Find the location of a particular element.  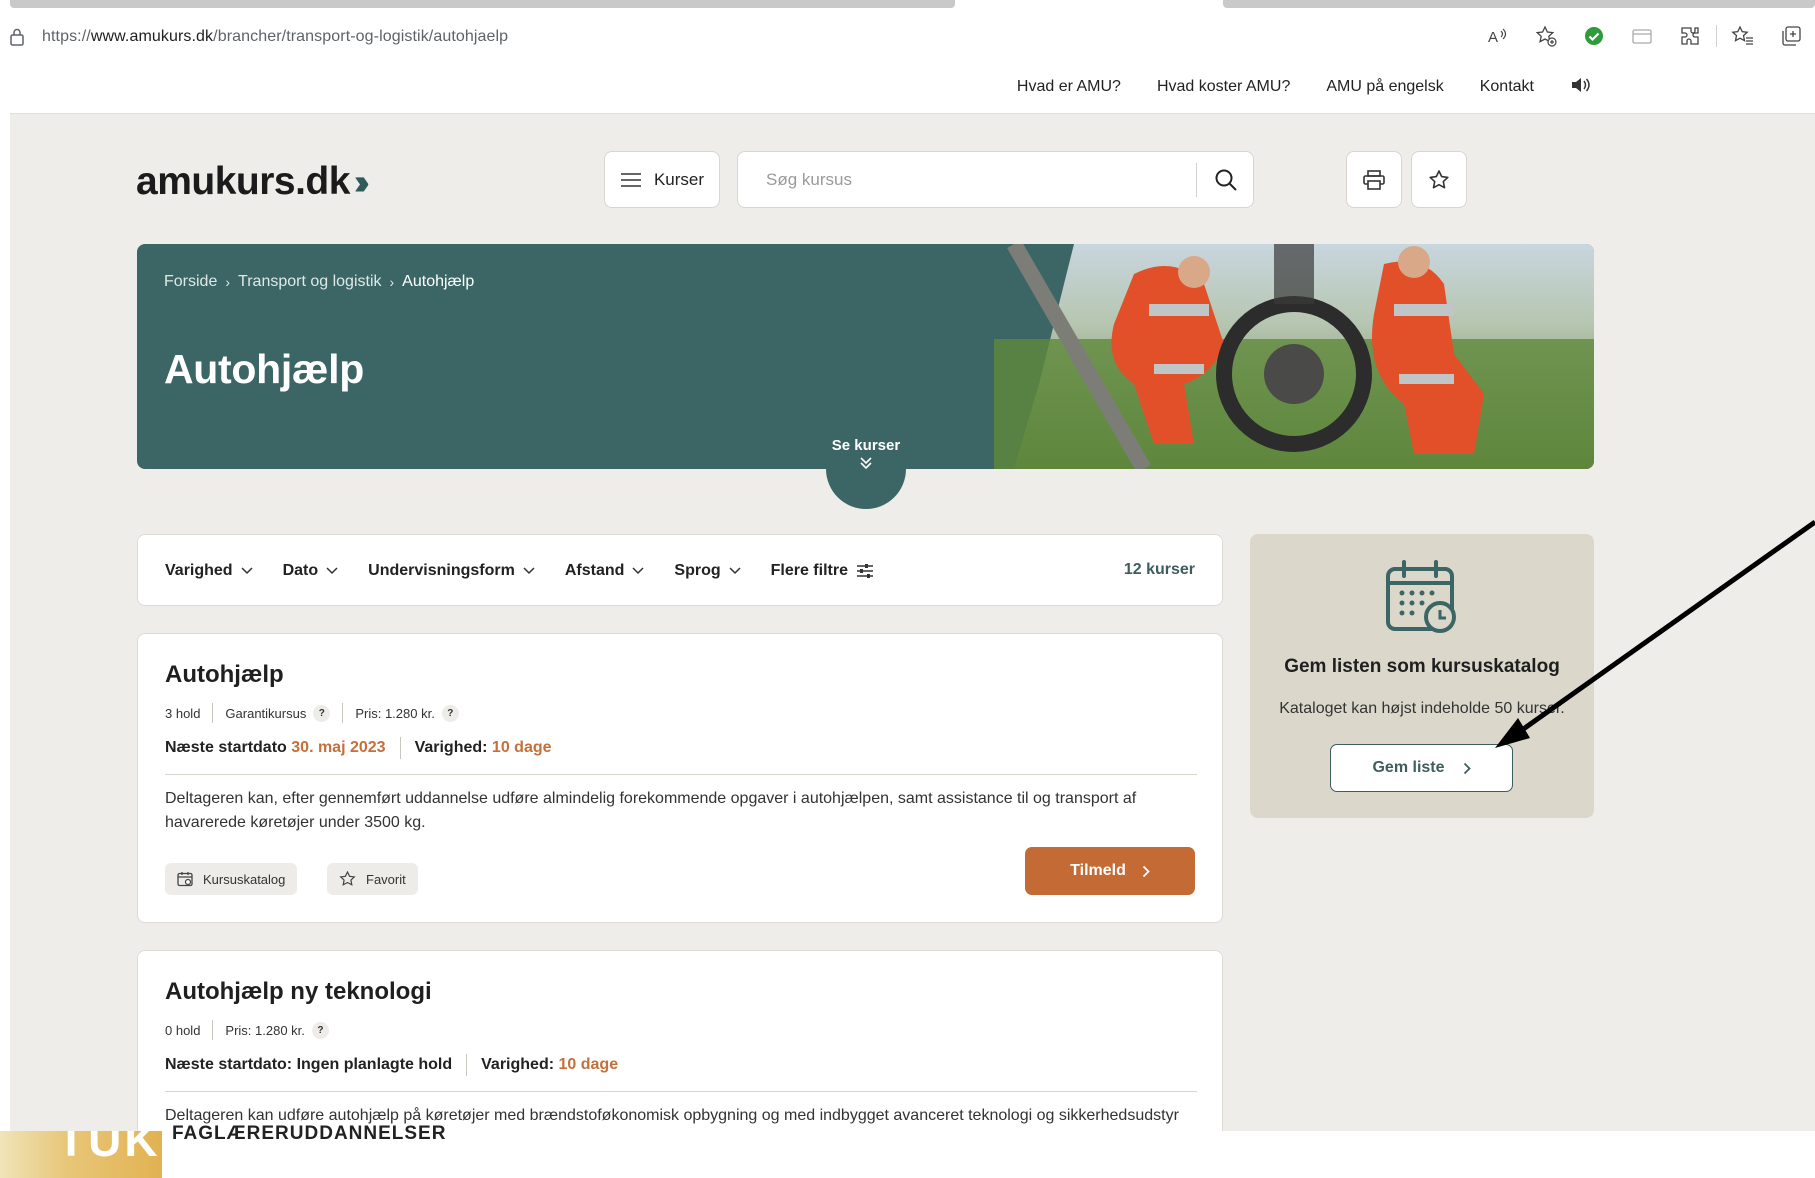

tabs-icon is located at coordinates (1791, 36).